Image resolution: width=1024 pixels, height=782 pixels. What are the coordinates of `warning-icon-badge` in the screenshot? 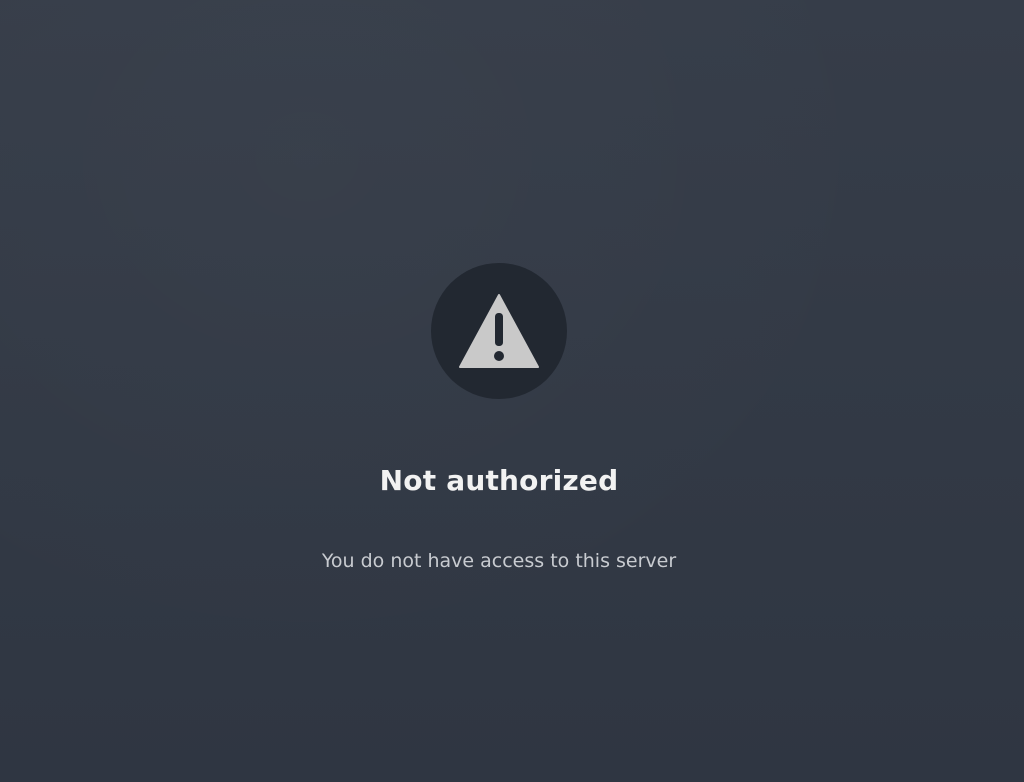 It's located at (499, 331).